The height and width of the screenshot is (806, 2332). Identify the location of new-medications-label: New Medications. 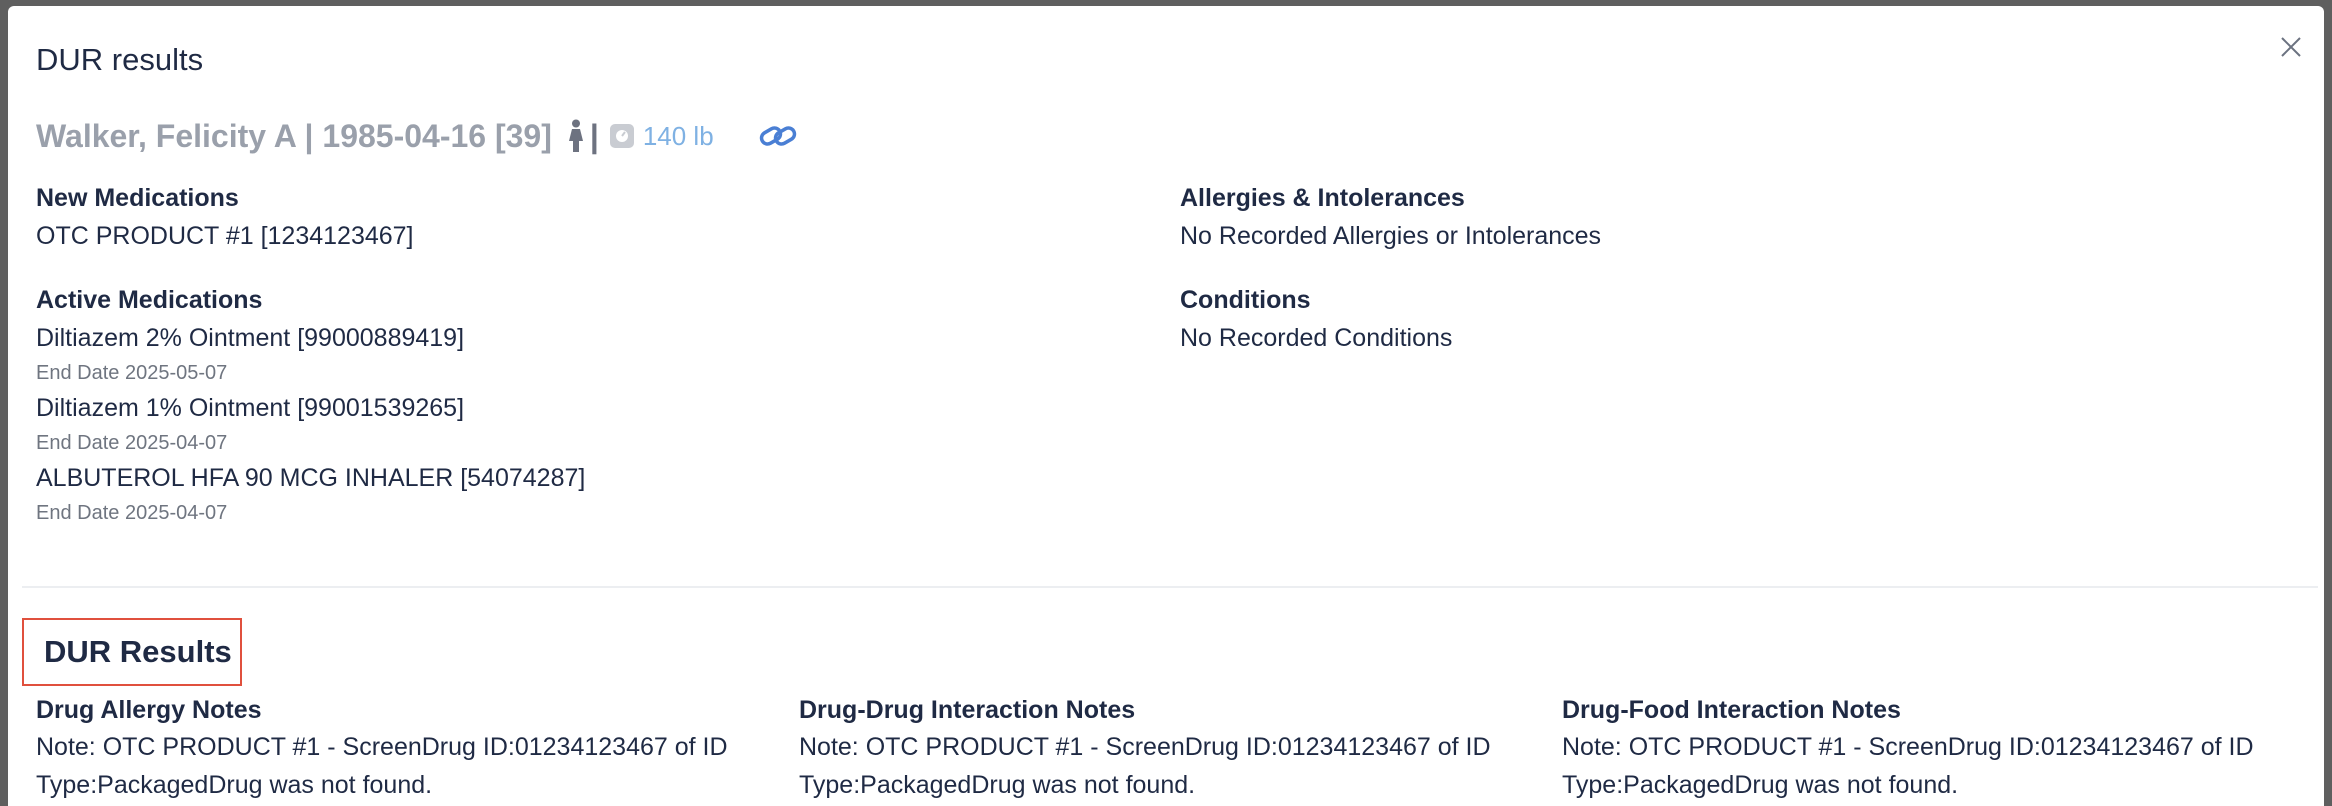
(137, 198).